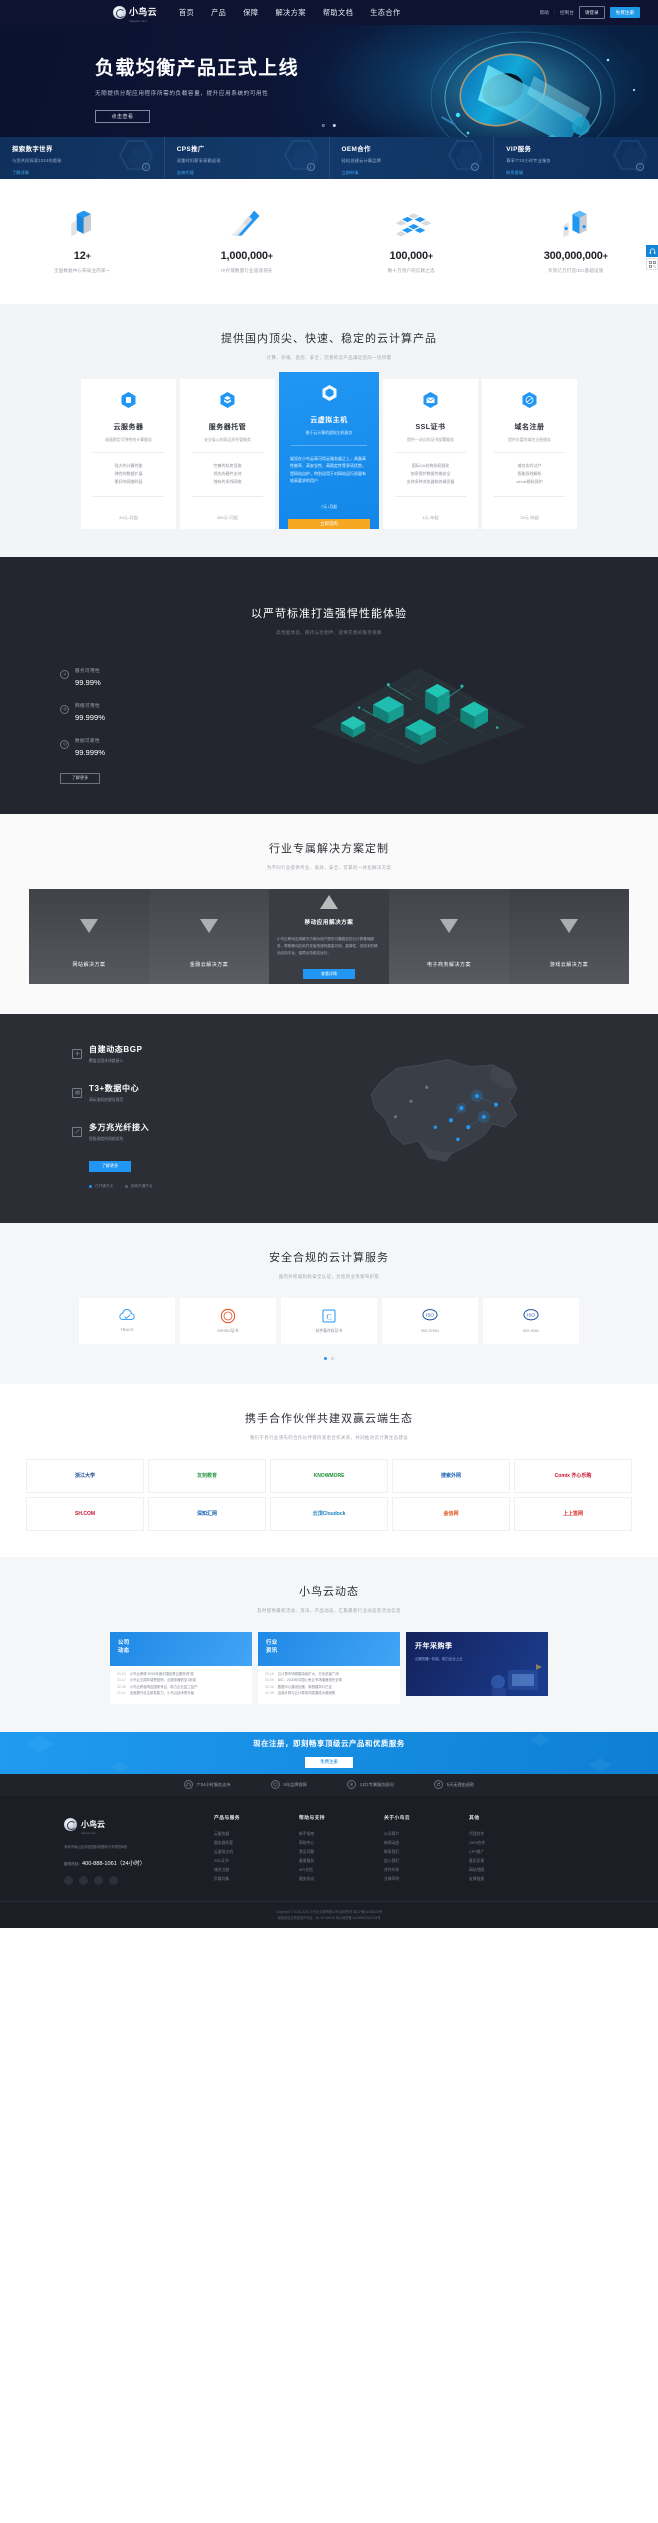 This screenshot has height=2523, width=658. I want to click on footer-link: 服务协议, so click(341, 1879).